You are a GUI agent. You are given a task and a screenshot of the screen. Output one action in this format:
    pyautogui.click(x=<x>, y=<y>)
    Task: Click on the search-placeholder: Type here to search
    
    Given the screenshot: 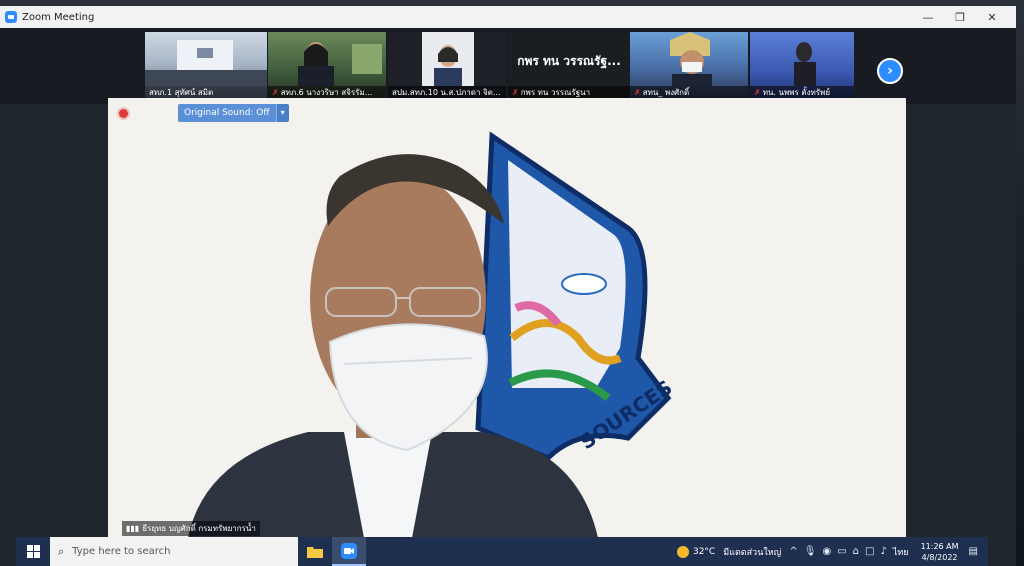 What is the action you would take?
    pyautogui.click(x=121, y=551)
    